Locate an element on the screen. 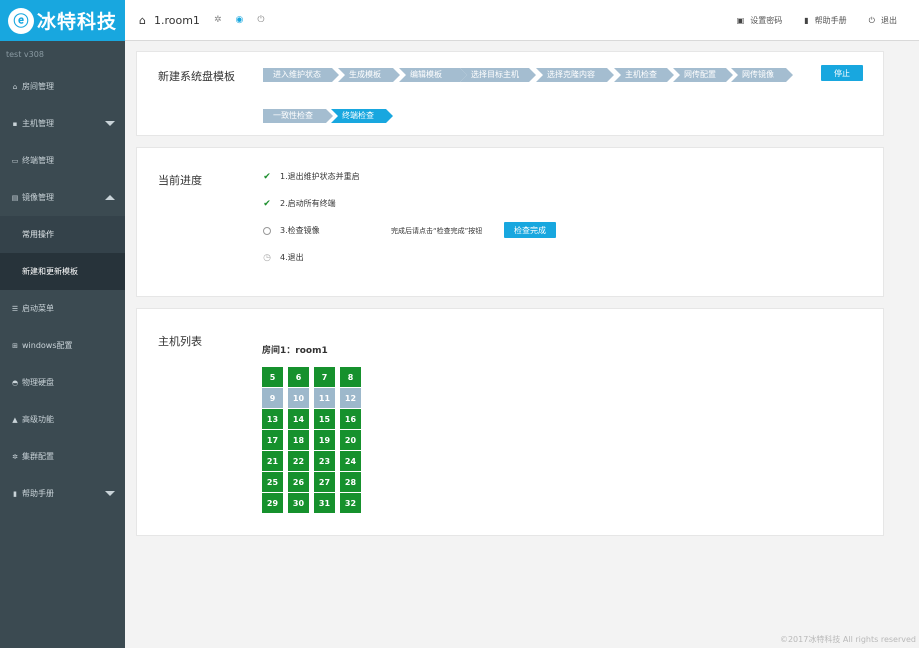 The width and height of the screenshot is (919, 648). set-password-label: 设置密码 is located at coordinates (766, 20).